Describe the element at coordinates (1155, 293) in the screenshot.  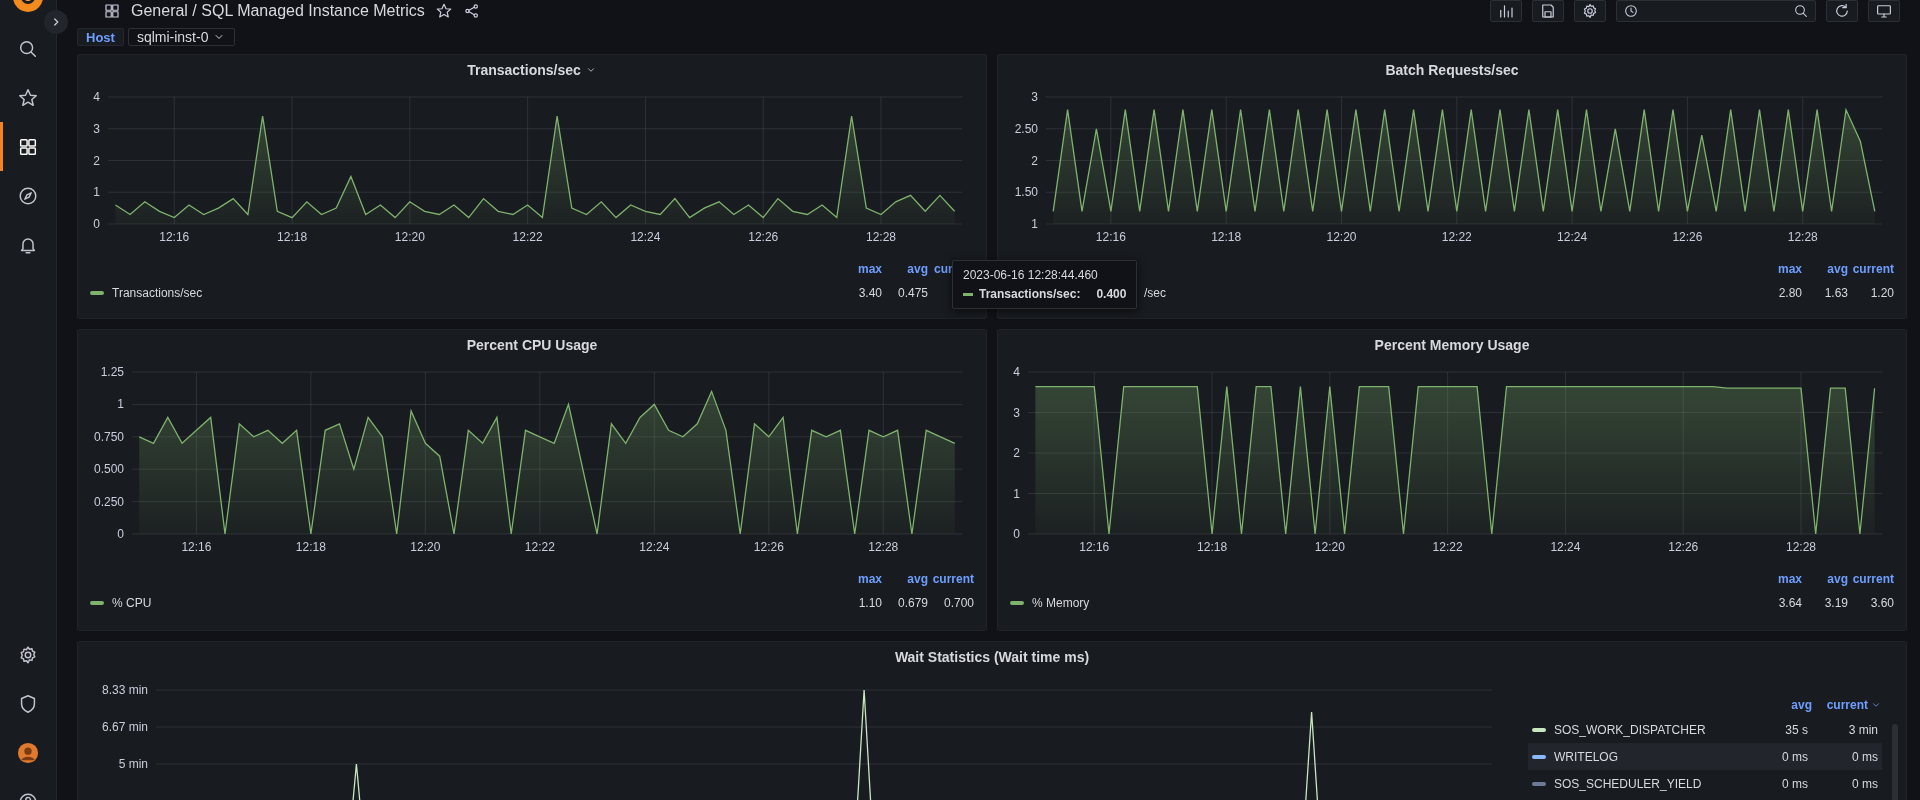
I see `legend-series-name: /sec` at that location.